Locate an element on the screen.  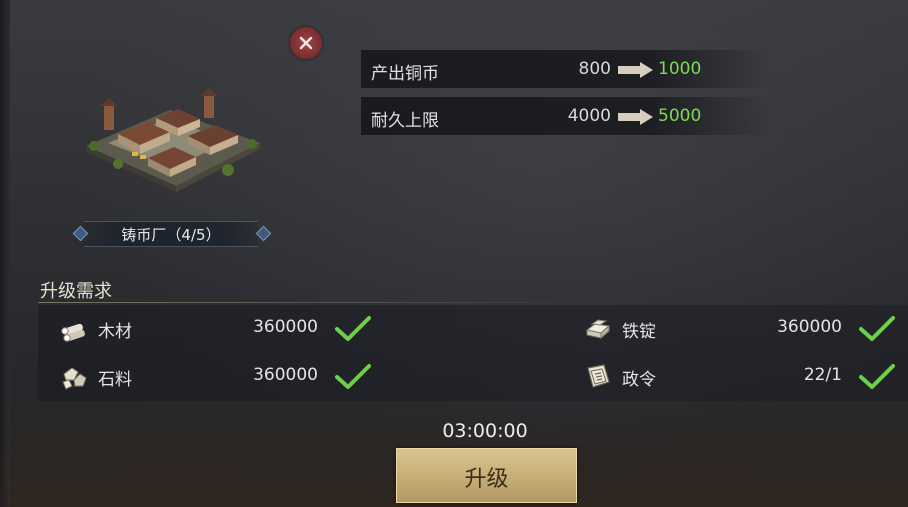
stat-new-value: 1000 is located at coordinates (680, 69).